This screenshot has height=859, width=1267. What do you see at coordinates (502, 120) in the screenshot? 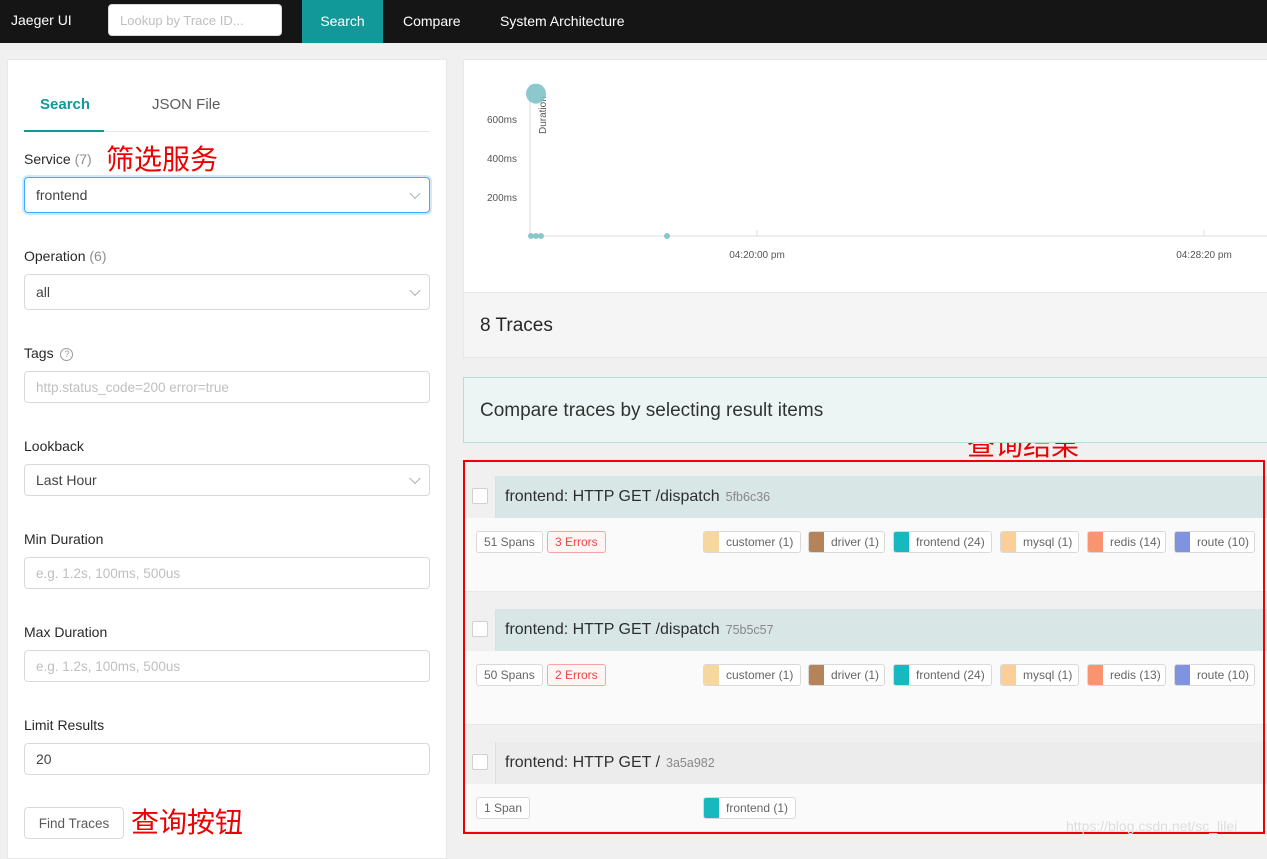
I see `y-tick-label: 600ms` at bounding box center [502, 120].